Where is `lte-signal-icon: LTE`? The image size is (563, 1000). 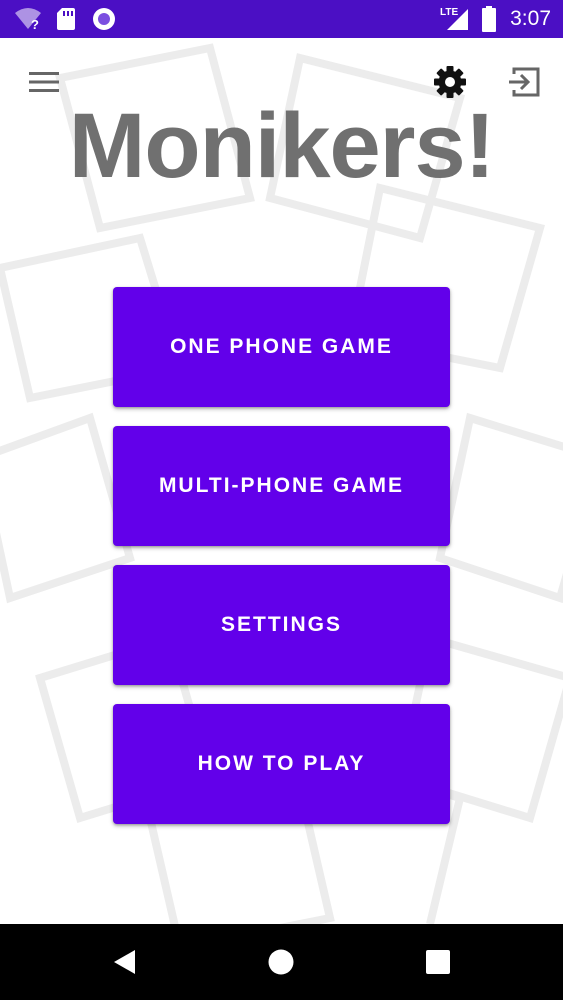 lte-signal-icon: LTE is located at coordinates (455, 20).